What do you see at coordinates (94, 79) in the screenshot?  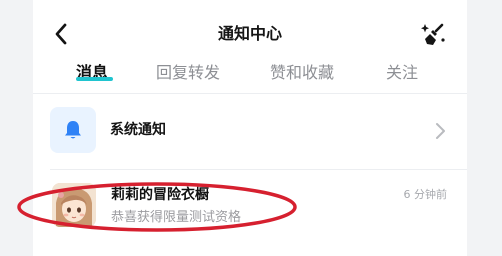 I see `active-tab-indicator` at bounding box center [94, 79].